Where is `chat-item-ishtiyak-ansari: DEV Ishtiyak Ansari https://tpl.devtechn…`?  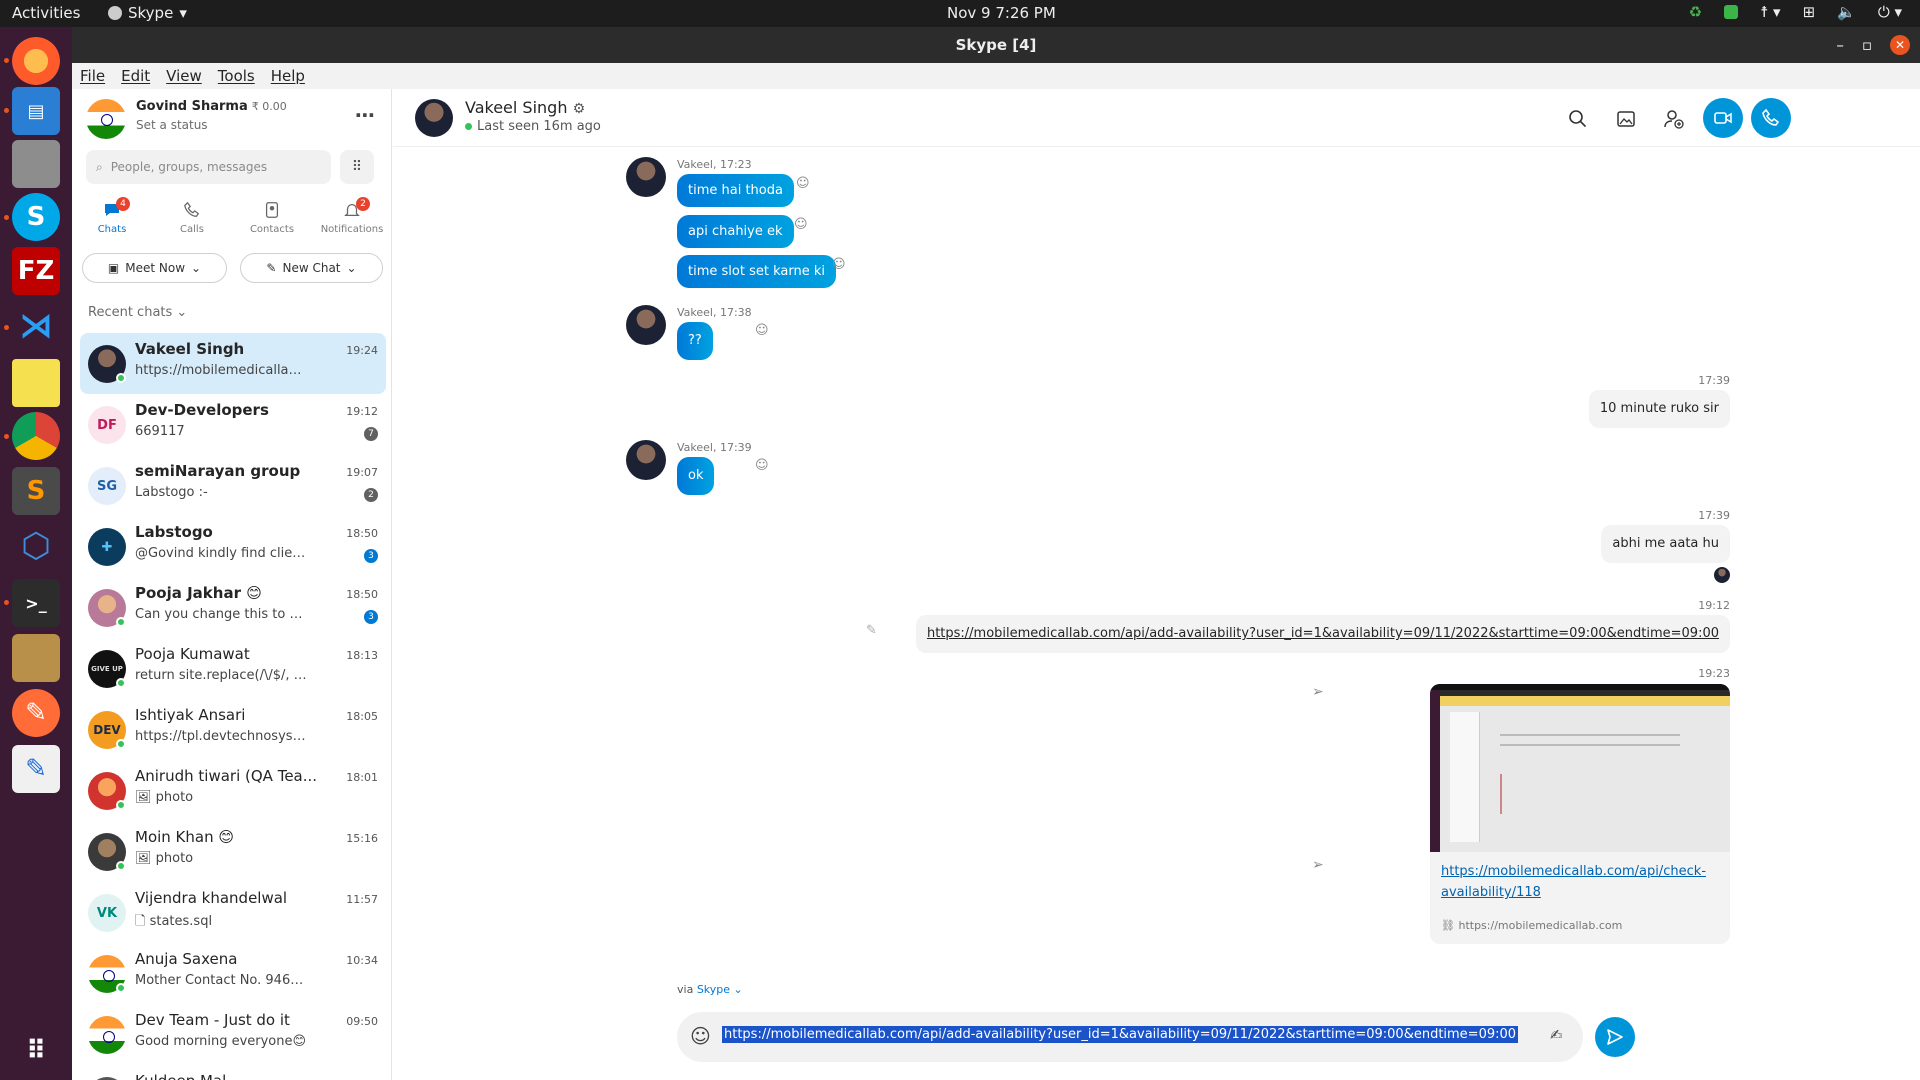 chat-item-ishtiyak-ansari: DEV Ishtiyak Ansari https://tpl.devtechn… is located at coordinates (233, 729).